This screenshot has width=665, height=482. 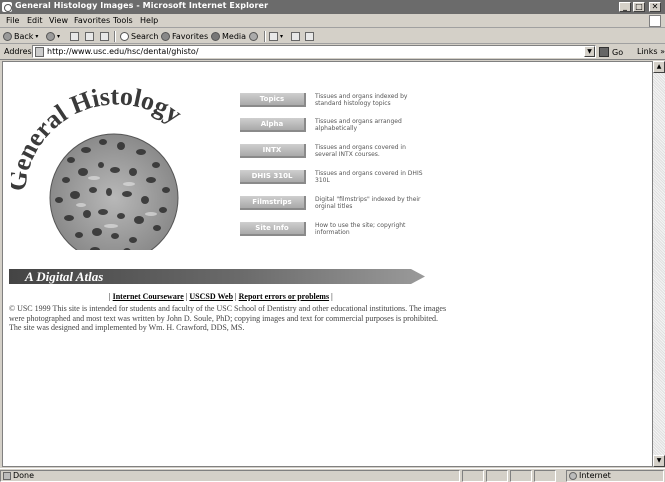 I want to click on general-histology-logo: General Histology, so click(x=99, y=165).